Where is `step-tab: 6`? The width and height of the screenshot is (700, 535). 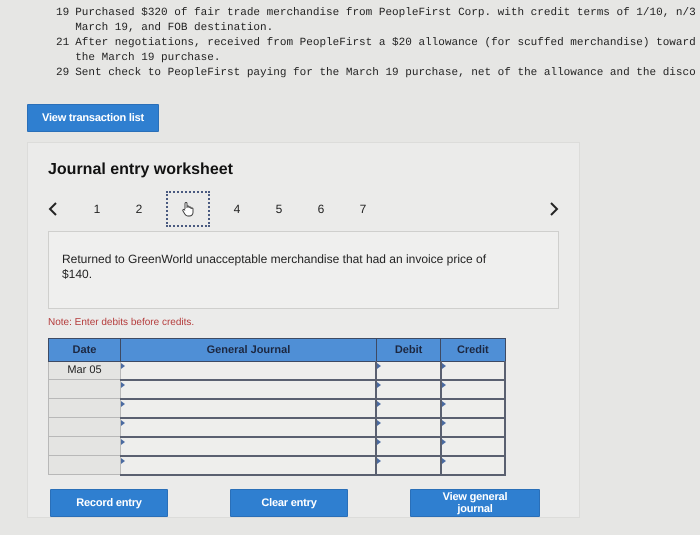
step-tab: 6 is located at coordinates (321, 208).